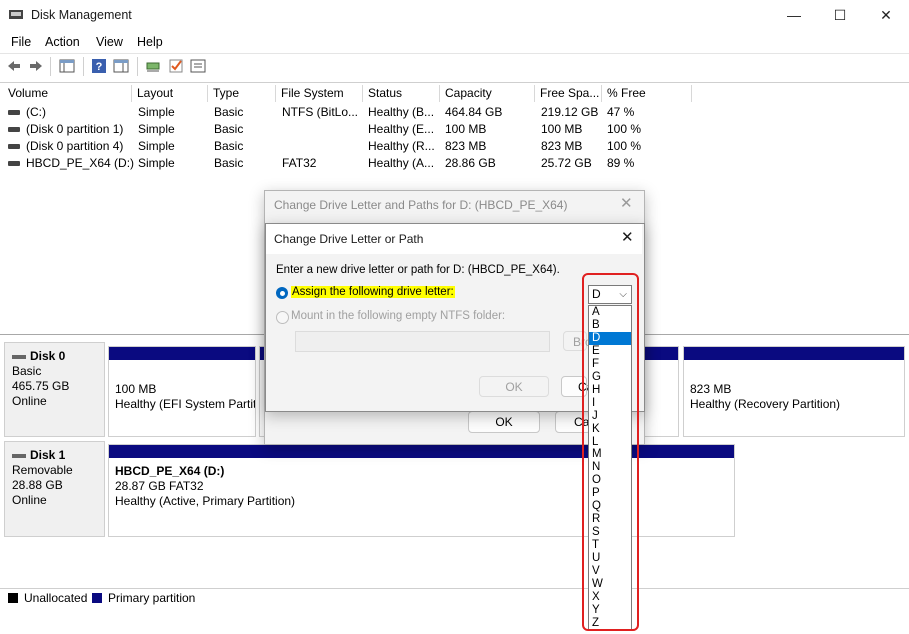 This screenshot has width=909, height=634. Describe the element at coordinates (242, 93) in the screenshot. I see `column-header-type: Type` at that location.